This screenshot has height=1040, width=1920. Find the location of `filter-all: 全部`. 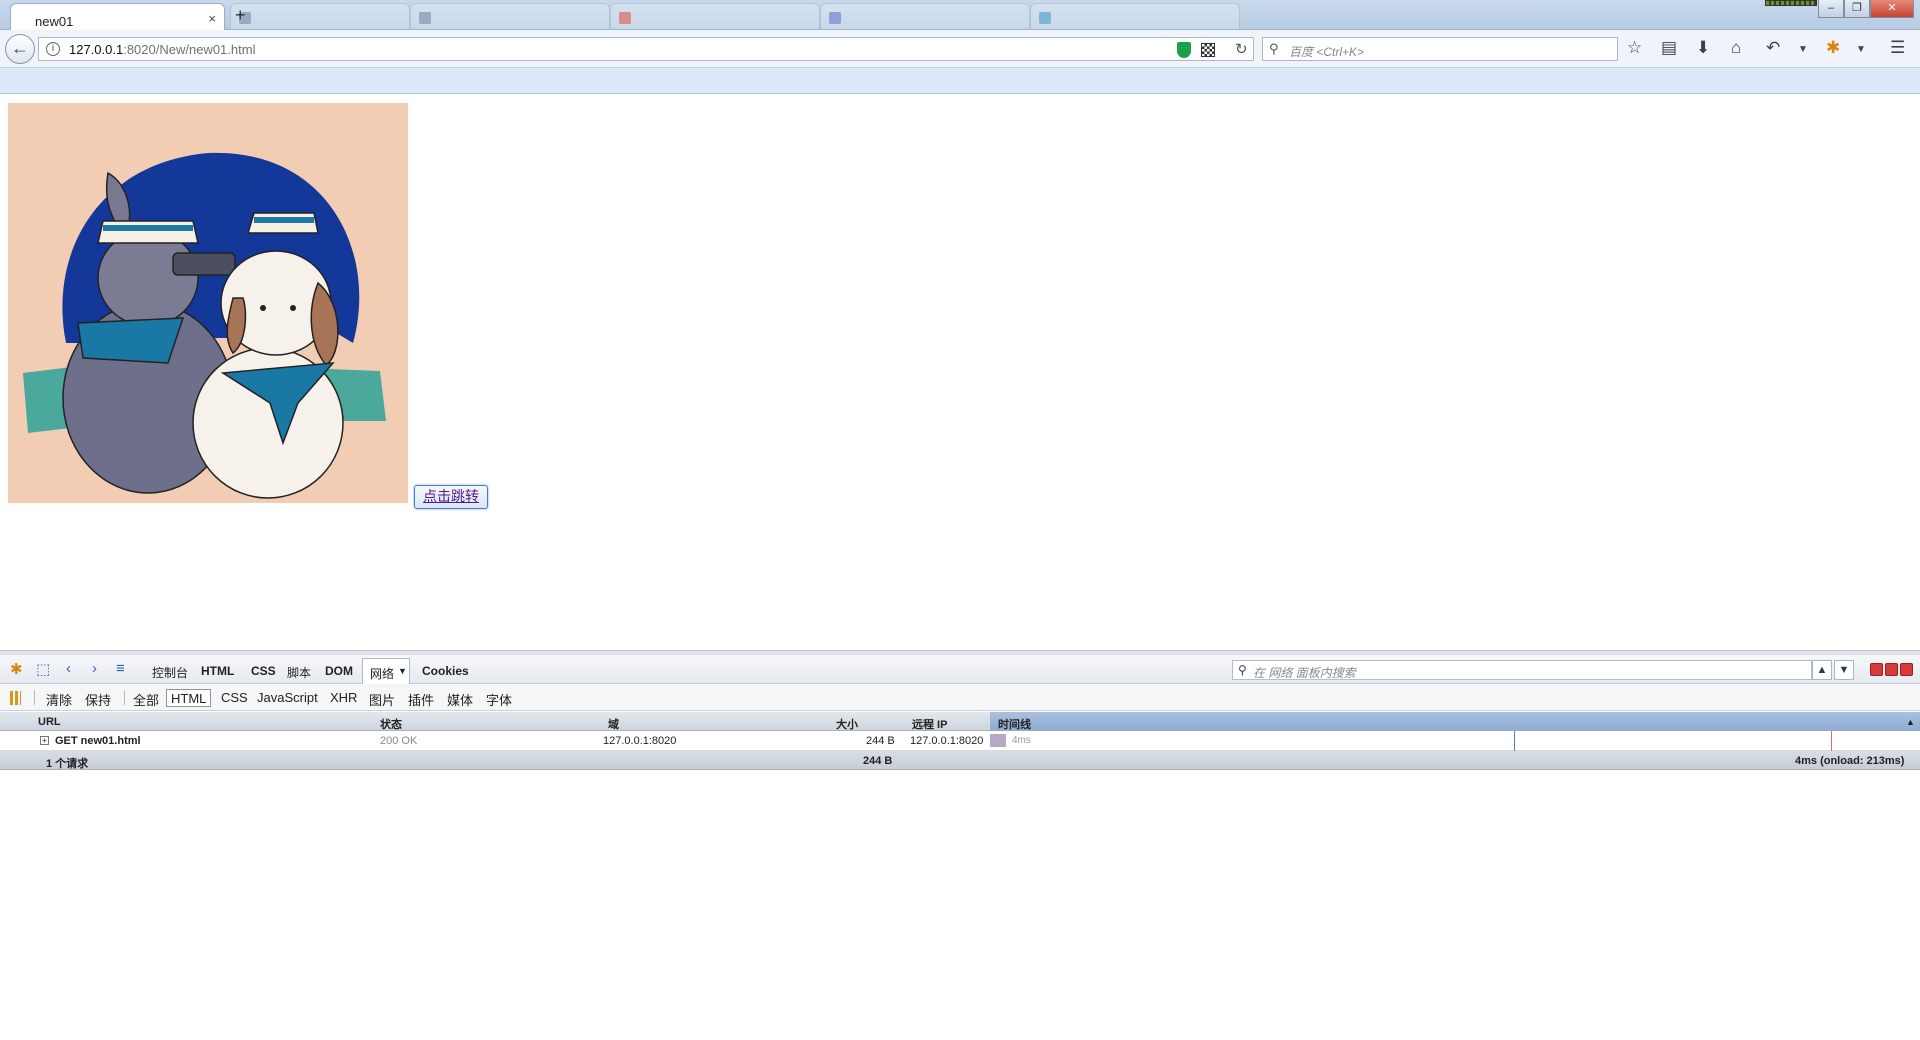

filter-all: 全部 is located at coordinates (146, 698).